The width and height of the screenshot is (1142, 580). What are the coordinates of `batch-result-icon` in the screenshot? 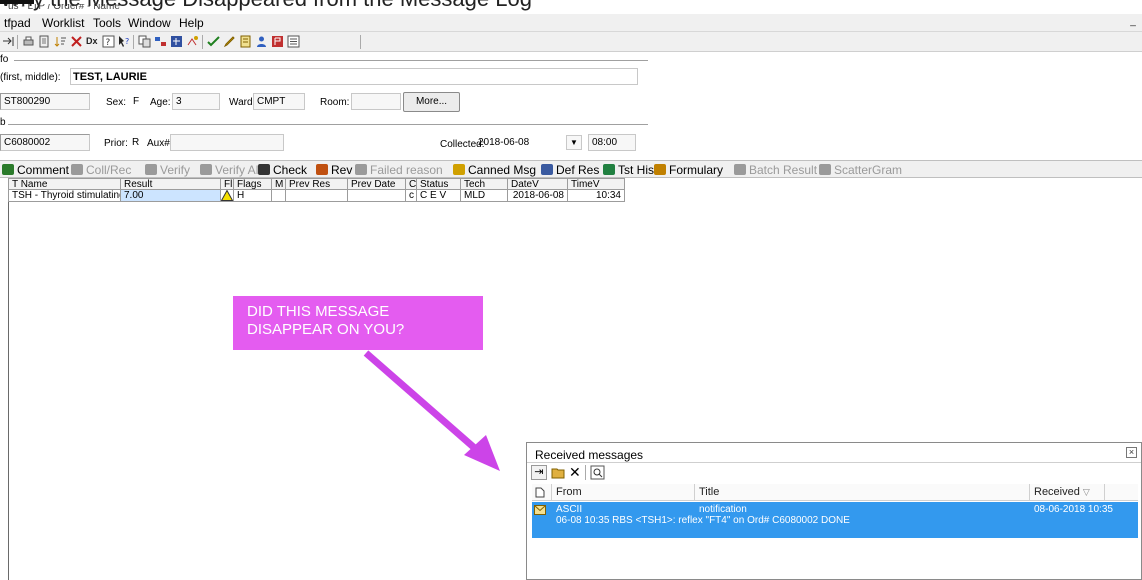 It's located at (740, 169).